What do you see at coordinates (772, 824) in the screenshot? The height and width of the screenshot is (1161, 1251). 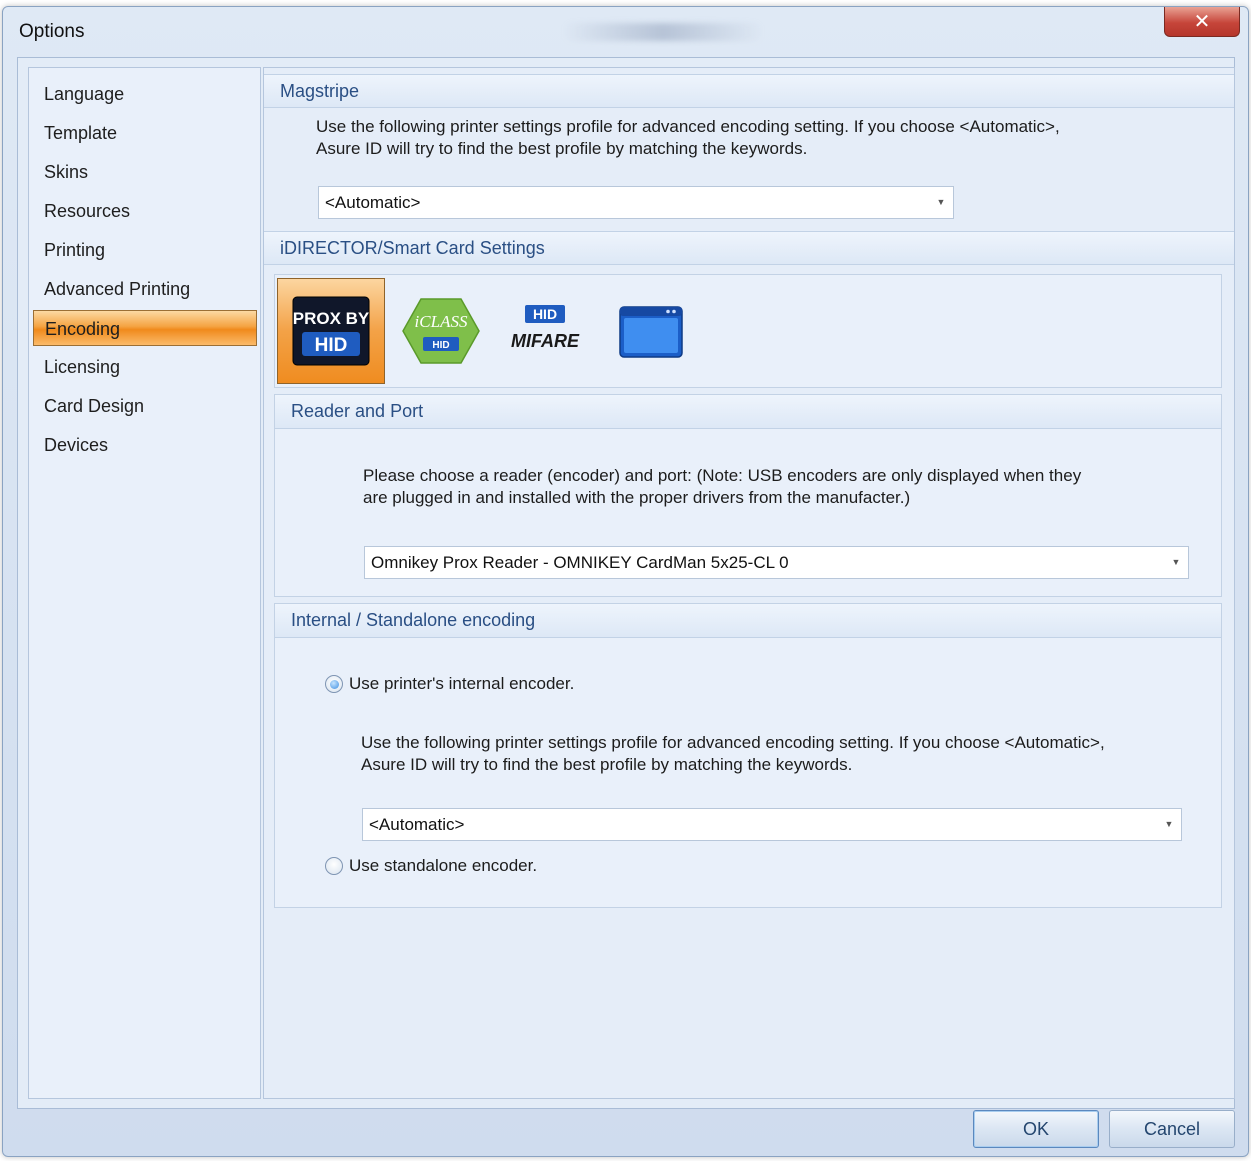 I see `internal-profile-dropdown: <Automatic> ▼` at bounding box center [772, 824].